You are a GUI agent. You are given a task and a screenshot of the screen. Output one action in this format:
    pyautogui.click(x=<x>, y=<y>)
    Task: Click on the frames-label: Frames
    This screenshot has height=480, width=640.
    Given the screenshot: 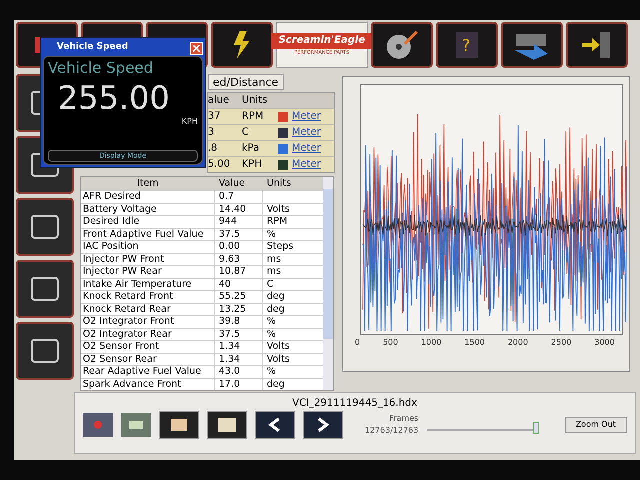 What is the action you would take?
    pyautogui.click(x=404, y=419)
    